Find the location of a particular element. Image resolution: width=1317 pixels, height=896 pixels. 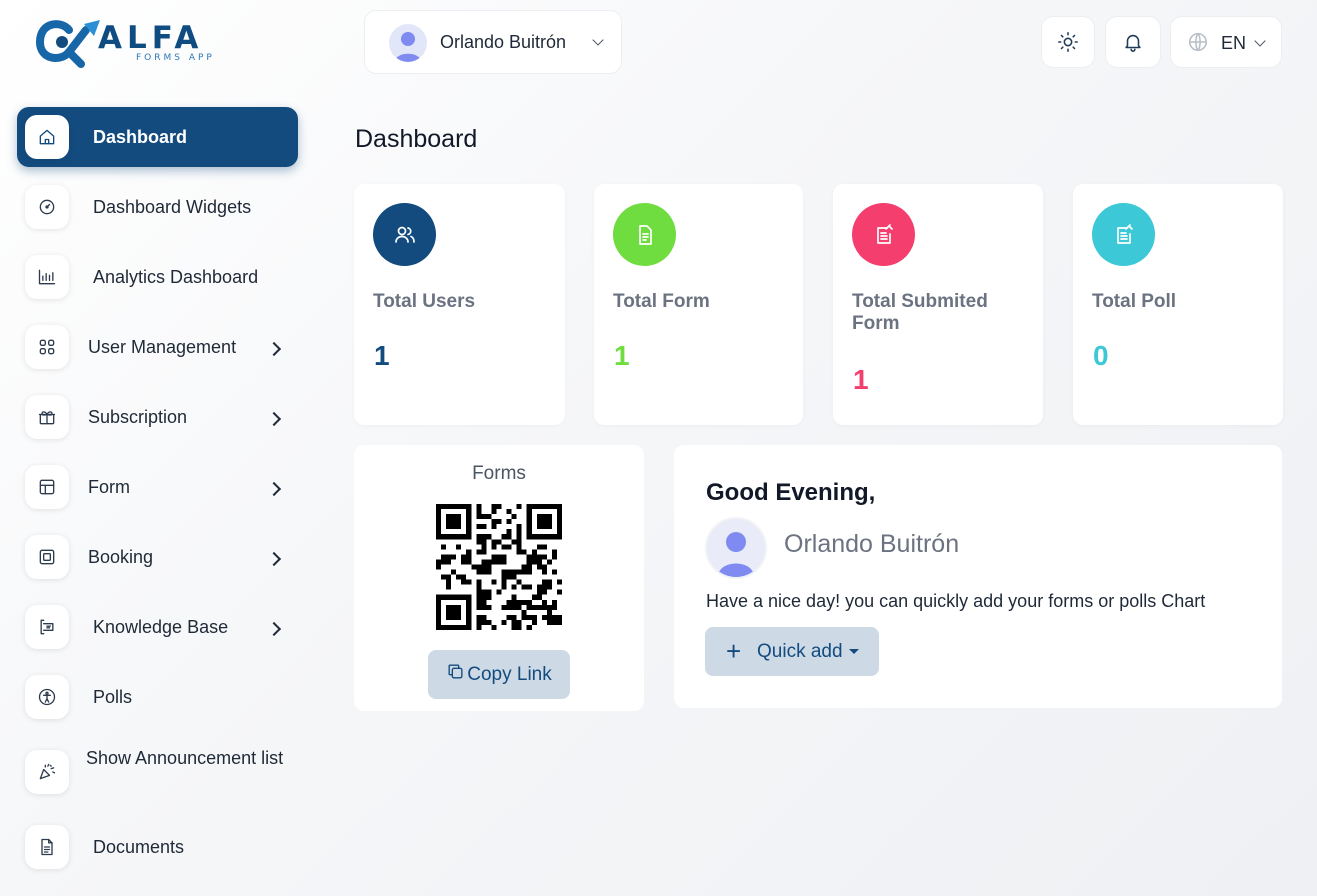

confetti-icon is located at coordinates (47, 772).